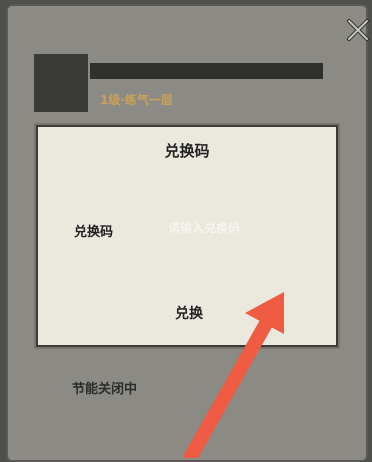 Image resolution: width=372 pixels, height=462 pixels. Describe the element at coordinates (136, 100) in the screenshot. I see `player-level: 1级·练气一层` at that location.